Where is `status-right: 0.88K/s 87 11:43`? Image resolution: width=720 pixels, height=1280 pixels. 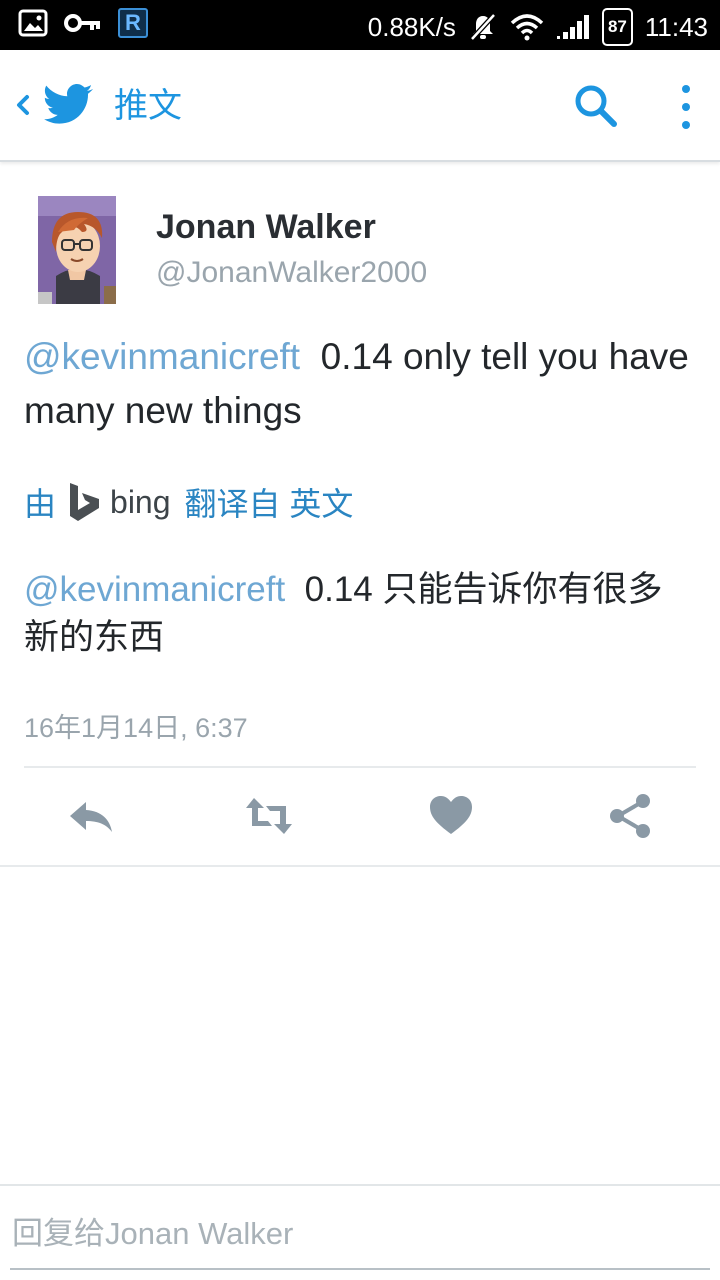 status-right: 0.88K/s 87 11:43 is located at coordinates (538, 27).